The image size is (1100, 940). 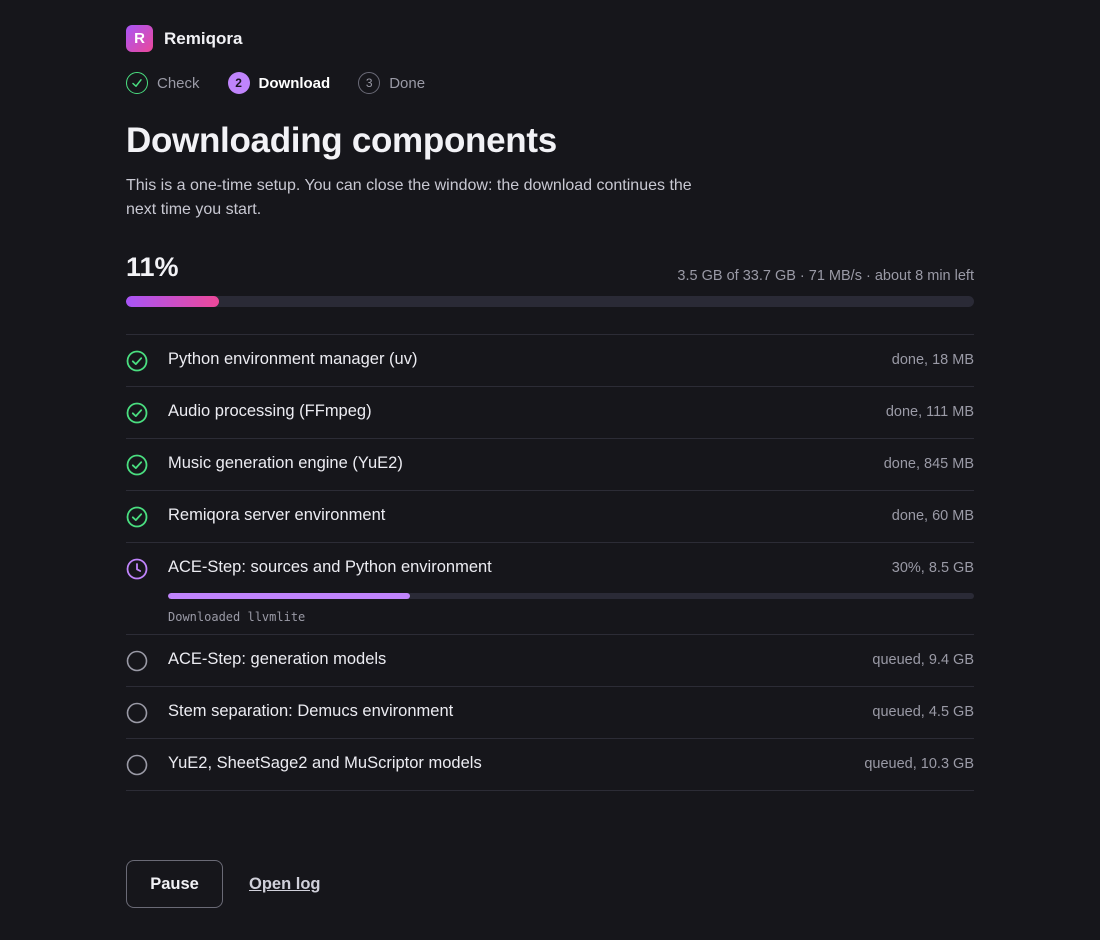 I want to click on overall-progress-fill, so click(x=173, y=301).